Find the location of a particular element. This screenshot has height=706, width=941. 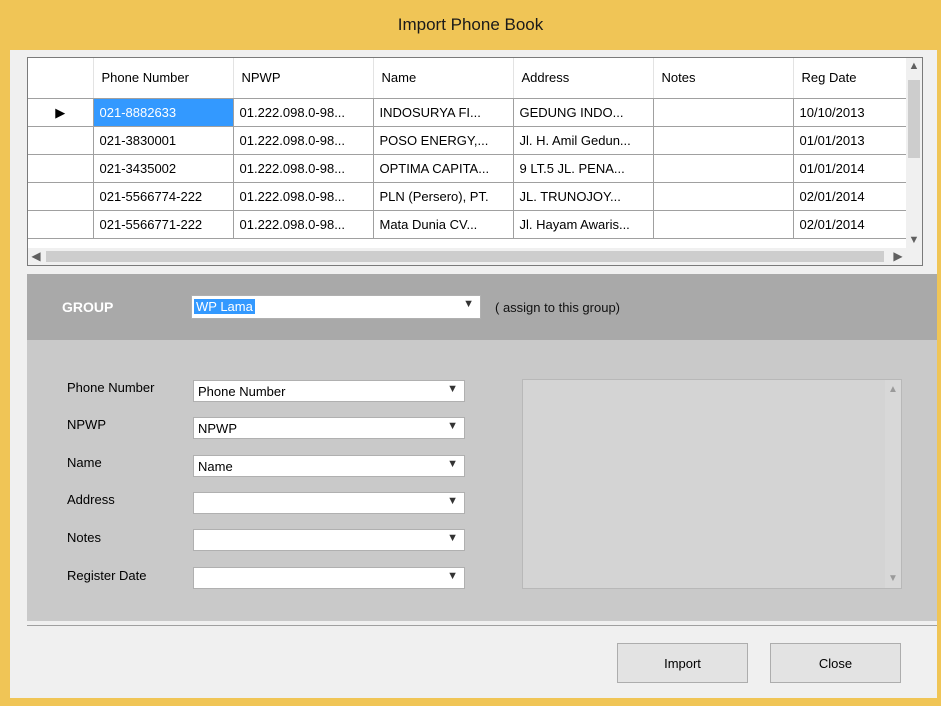

preview-textarea: ▲ ▼ is located at coordinates (712, 484).